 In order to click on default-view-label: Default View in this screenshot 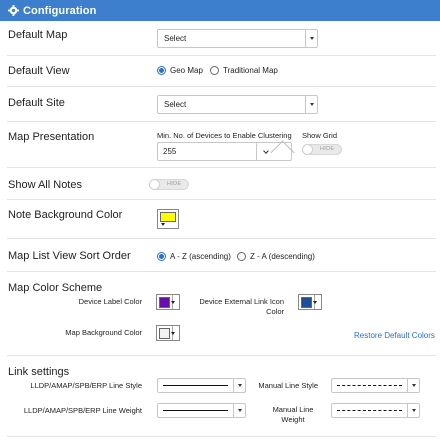, I will do `click(39, 71)`.